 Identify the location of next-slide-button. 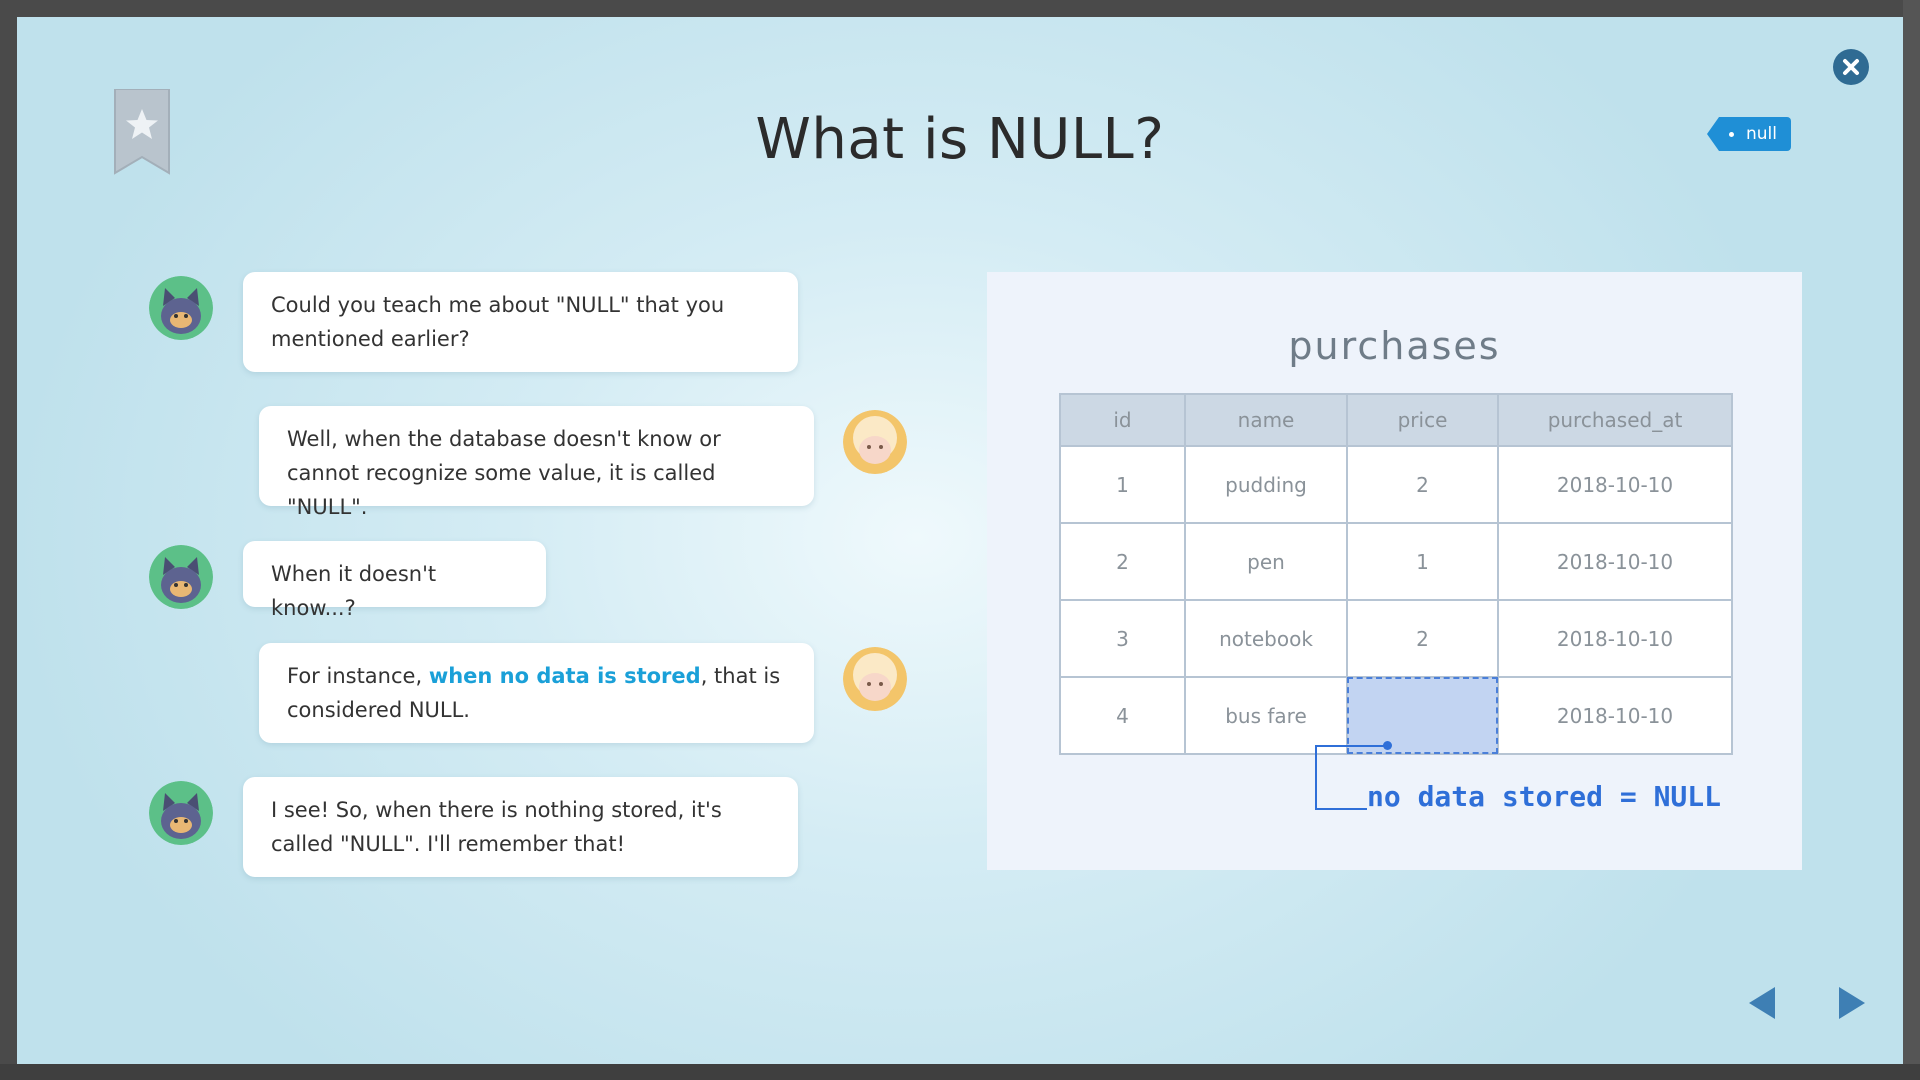
(1852, 1003).